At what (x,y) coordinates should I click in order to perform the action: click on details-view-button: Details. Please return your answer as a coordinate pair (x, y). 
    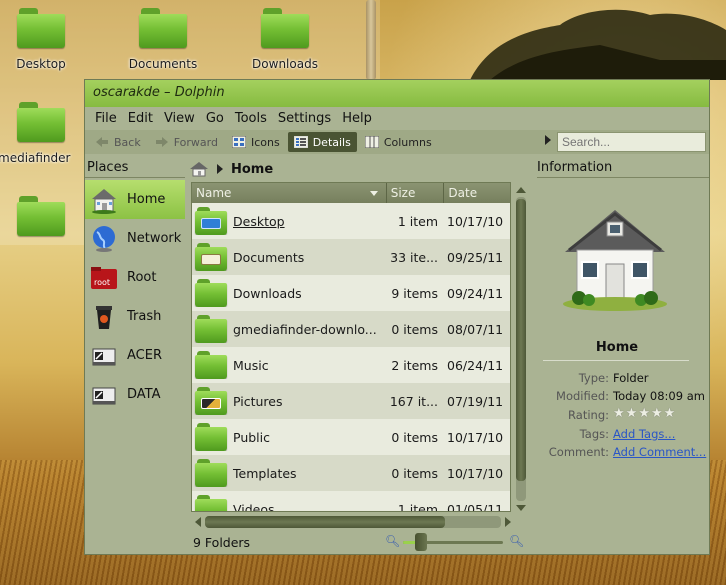
    Looking at the image, I should click on (322, 142).